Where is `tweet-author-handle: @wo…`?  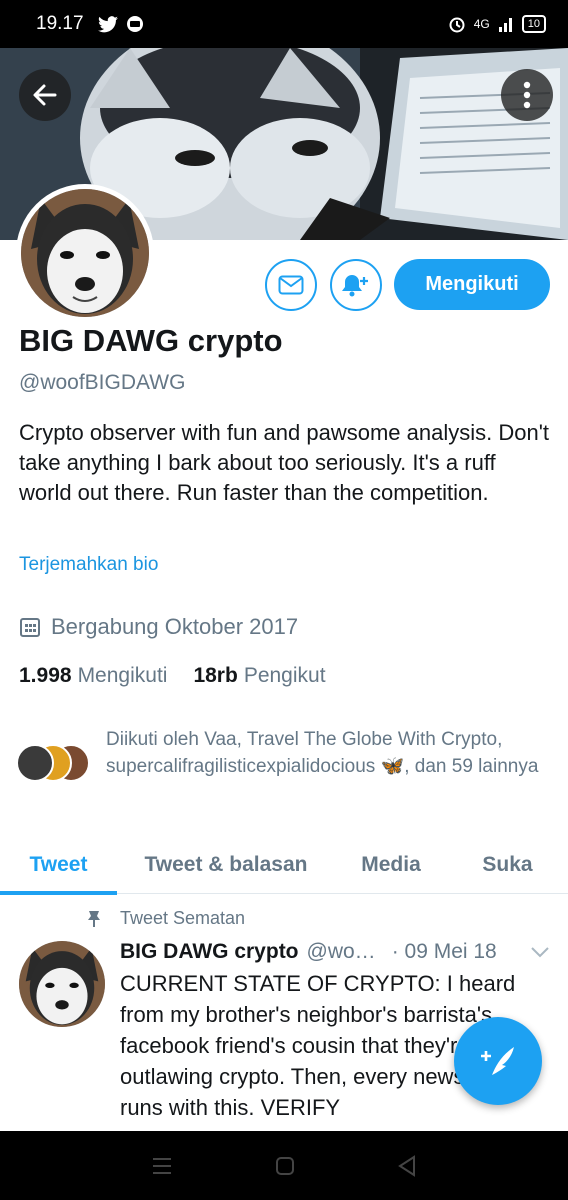
tweet-author-handle: @wo… is located at coordinates (341, 952).